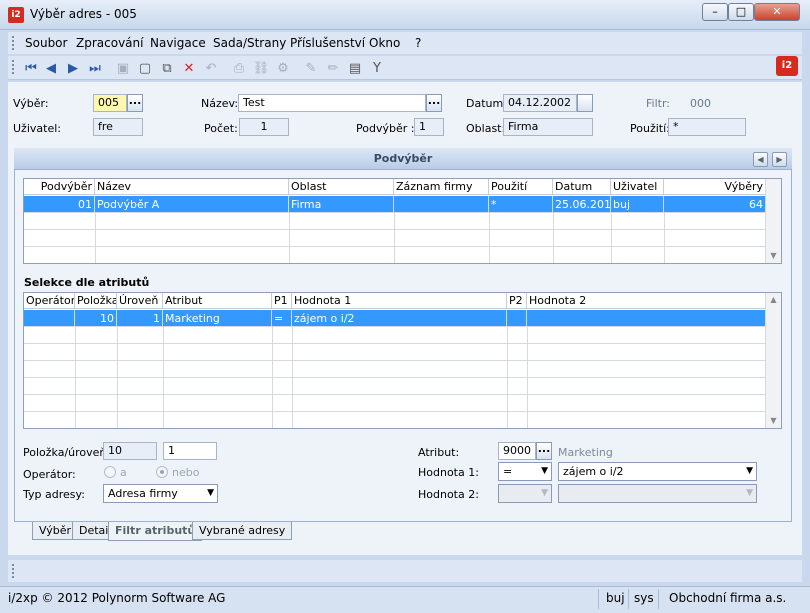 The image size is (810, 613). Describe the element at coordinates (143, 493) in the screenshot. I see `typ-adresy-value: Adresa firmy` at that location.